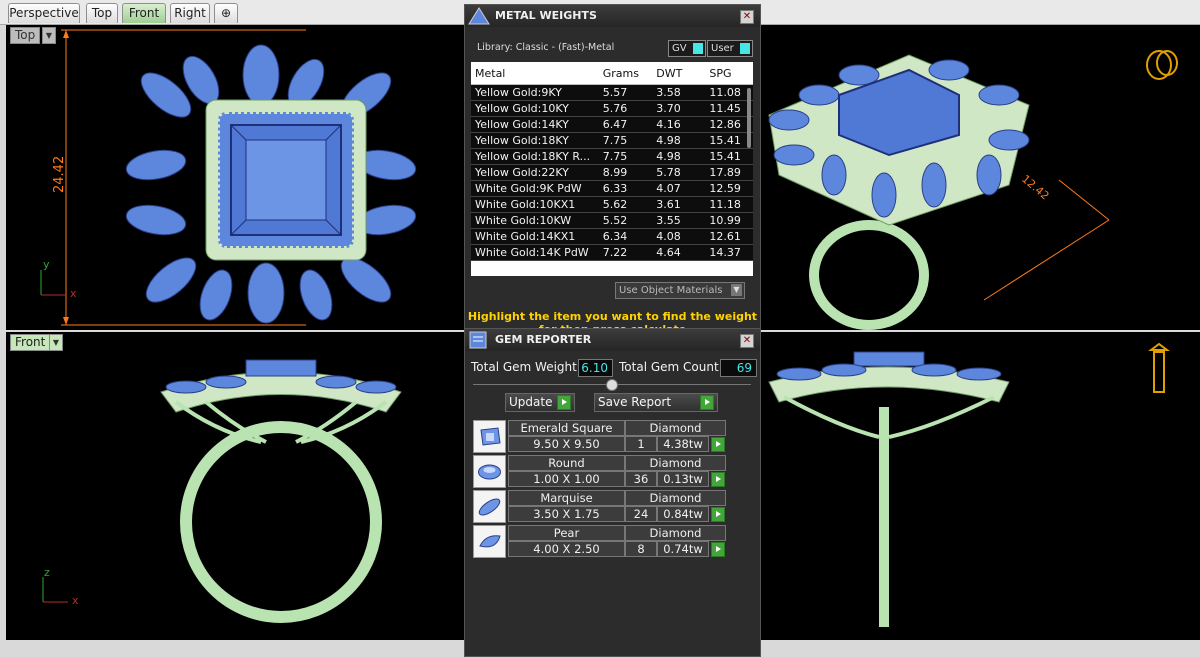 Image resolution: width=1200 pixels, height=657 pixels. What do you see at coordinates (566, 463) in the screenshot?
I see `gem-shape: Round` at bounding box center [566, 463].